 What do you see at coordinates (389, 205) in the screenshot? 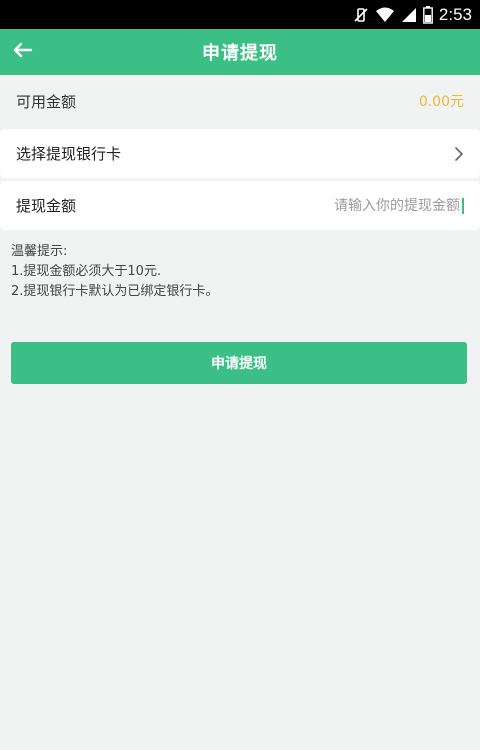
I see `withdraw-amount-input` at bounding box center [389, 205].